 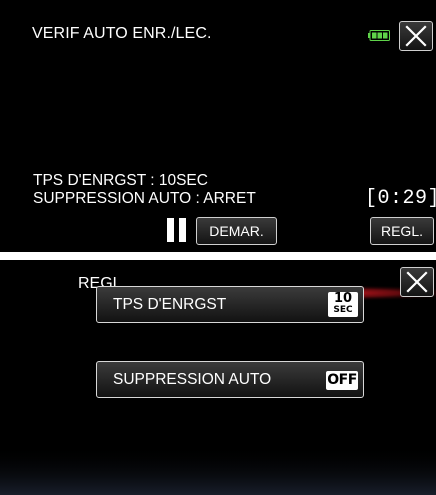 I want to click on screen-title: VERIF AUTO ENR./LEC., so click(x=122, y=33).